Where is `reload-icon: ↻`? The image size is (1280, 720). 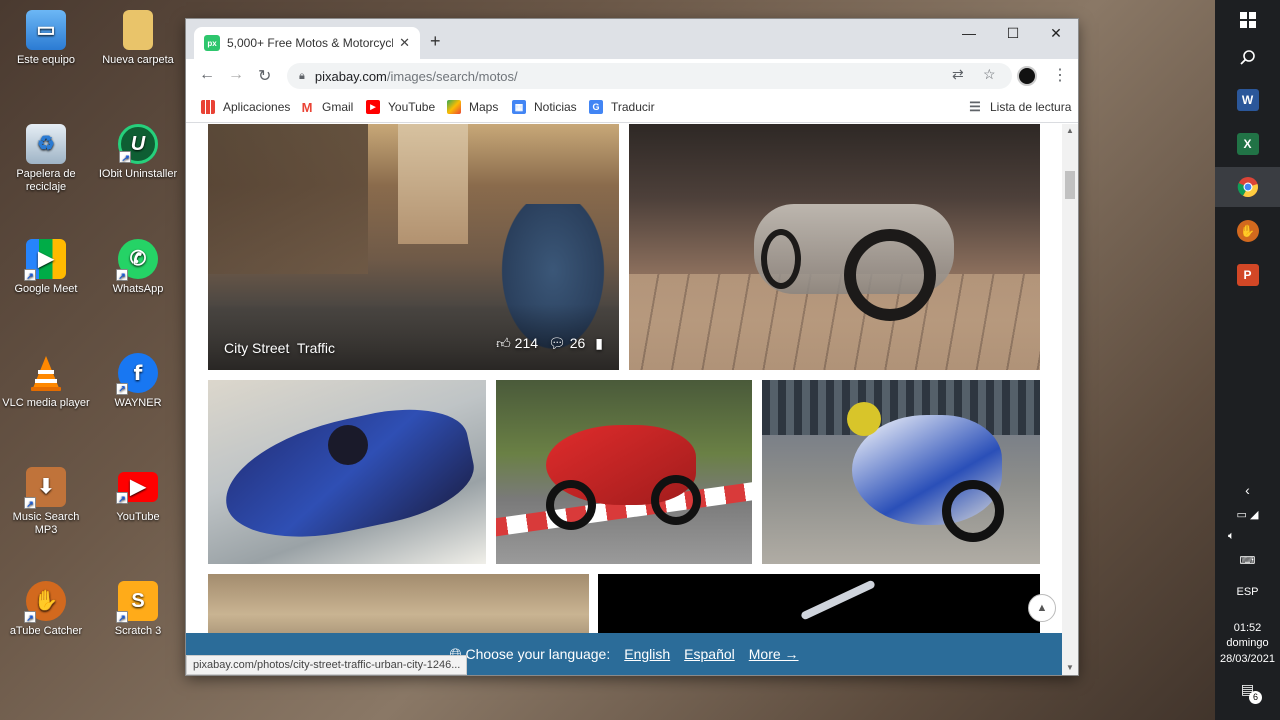
reload-icon: ↻ is located at coordinates (264, 76).